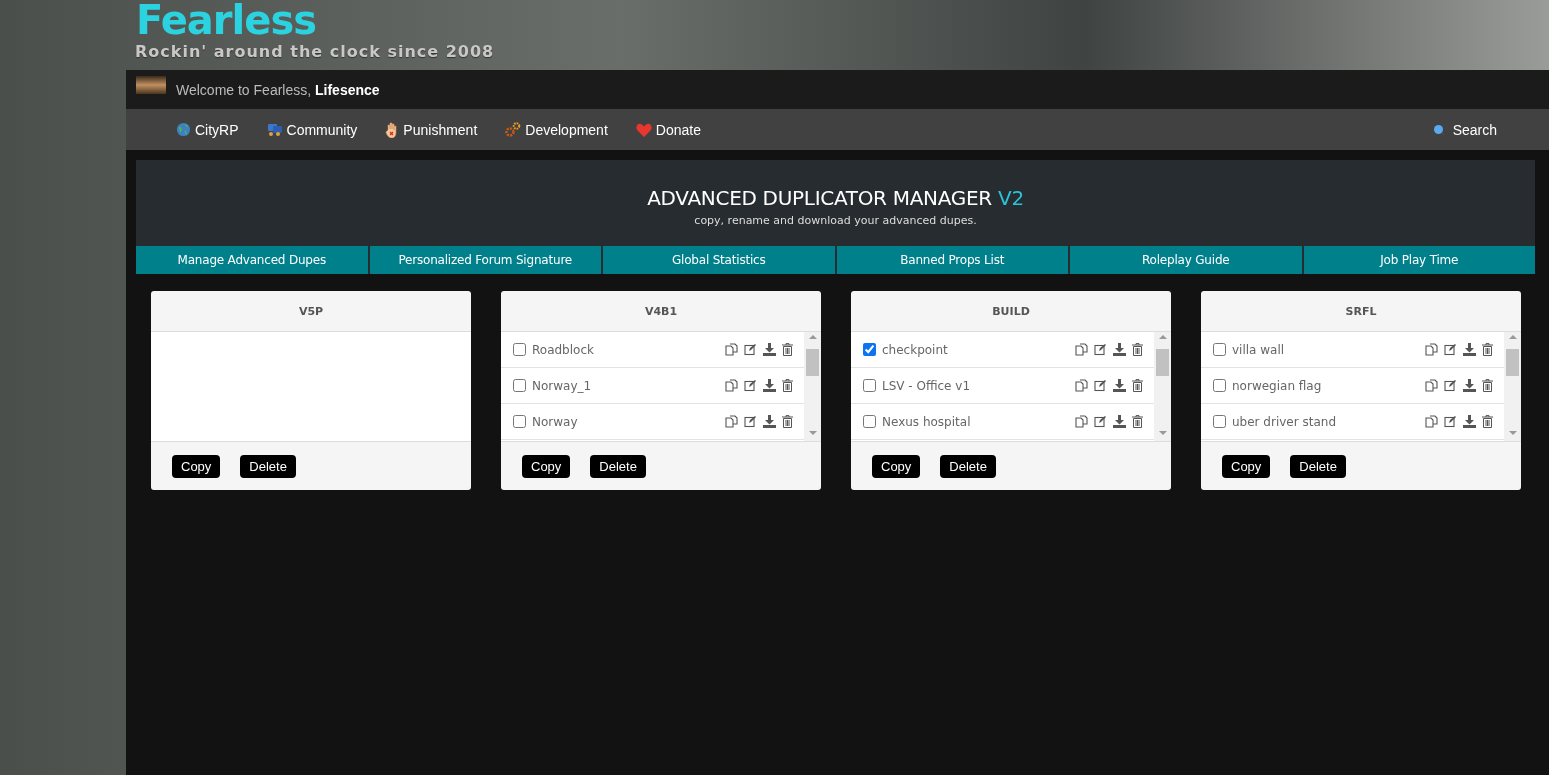  What do you see at coordinates (513, 129) in the screenshot?
I see `gears-icon` at bounding box center [513, 129].